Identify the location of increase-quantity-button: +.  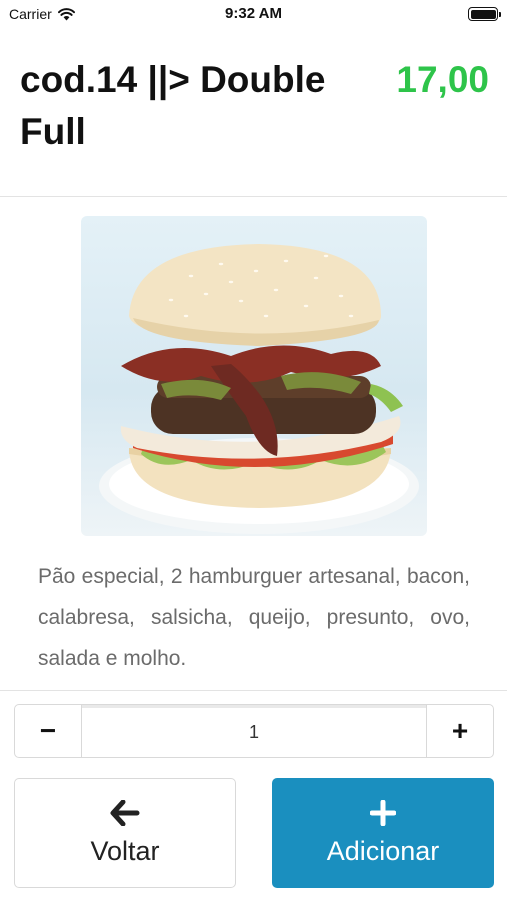
(459, 731).